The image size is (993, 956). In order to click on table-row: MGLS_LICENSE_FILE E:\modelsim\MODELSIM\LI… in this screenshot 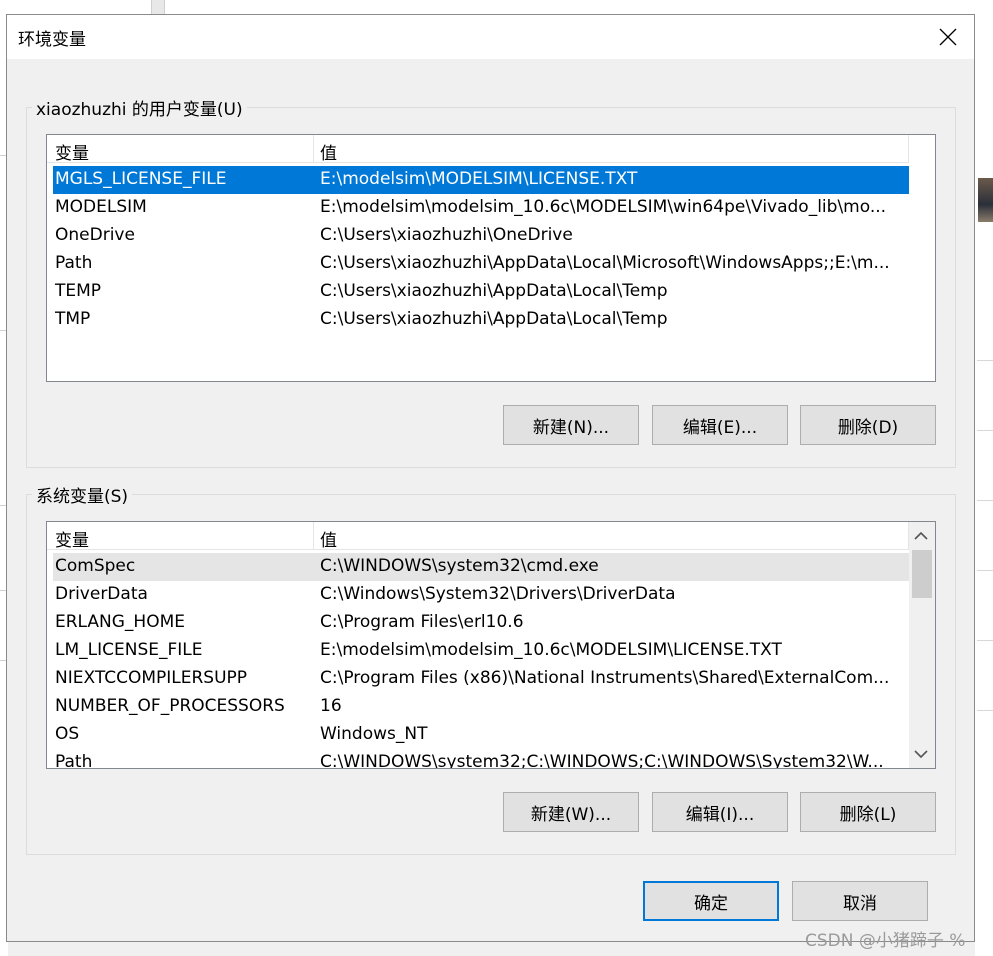, I will do `click(481, 180)`.